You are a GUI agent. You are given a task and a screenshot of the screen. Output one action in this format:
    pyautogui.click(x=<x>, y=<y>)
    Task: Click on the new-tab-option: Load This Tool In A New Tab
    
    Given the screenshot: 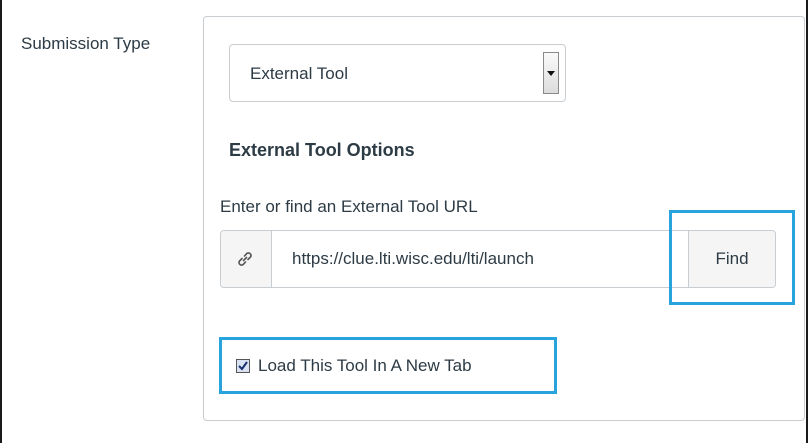 What is the action you would take?
    pyautogui.click(x=354, y=366)
    